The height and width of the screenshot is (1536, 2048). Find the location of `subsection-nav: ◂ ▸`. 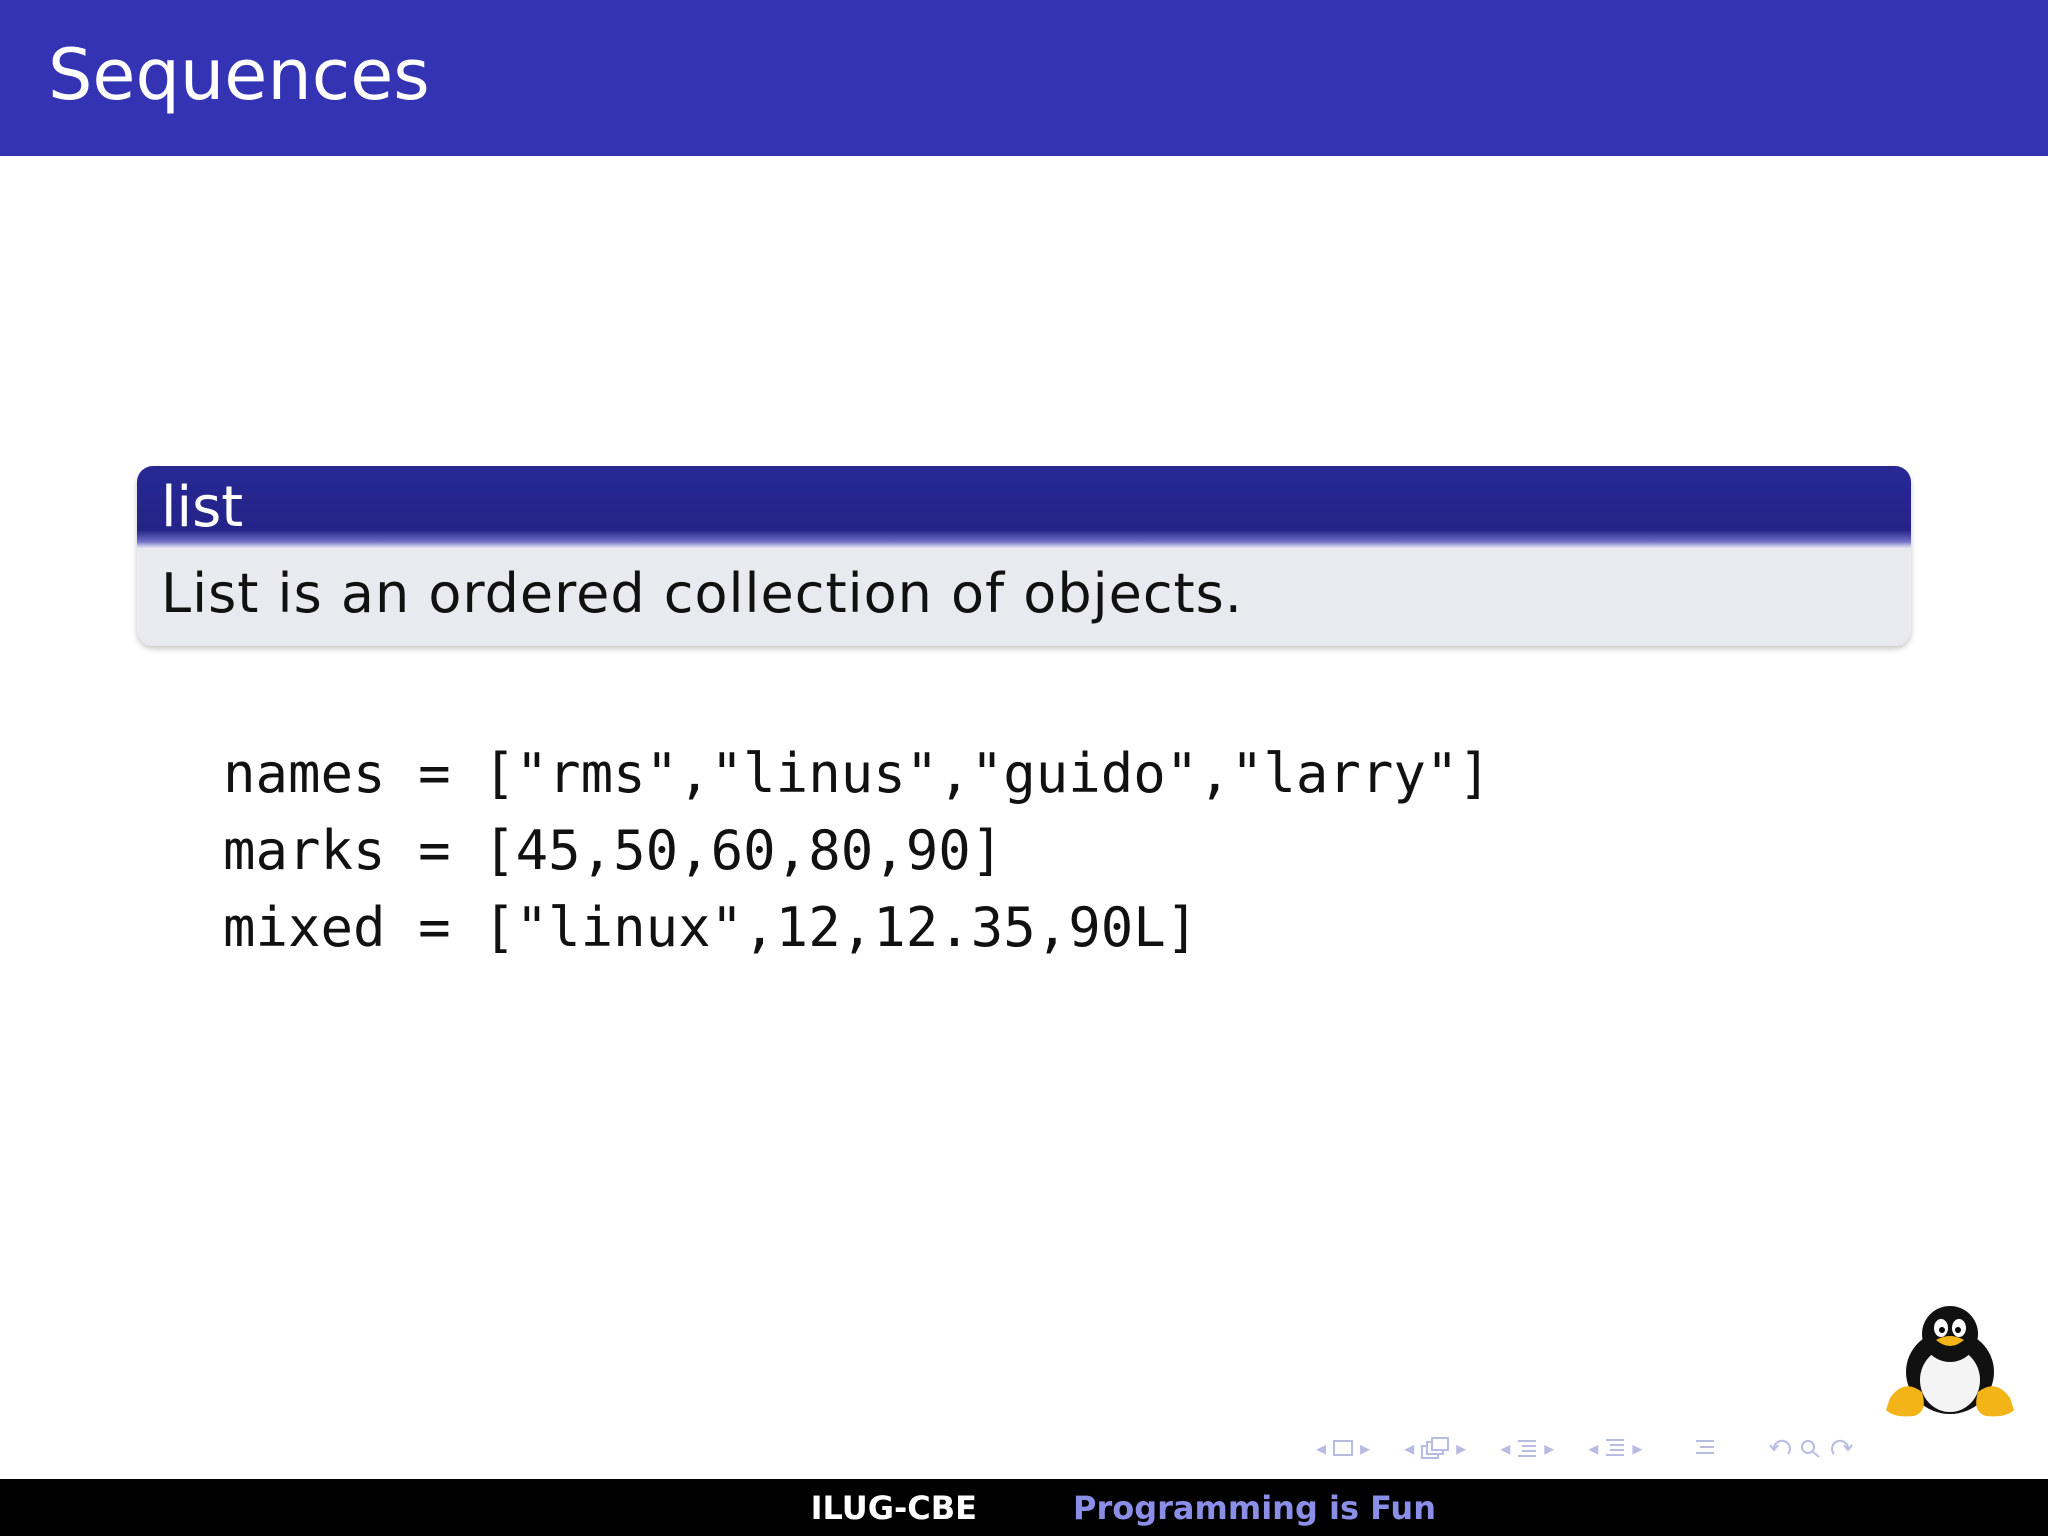

subsection-nav: ◂ ▸ is located at coordinates (1435, 1448).